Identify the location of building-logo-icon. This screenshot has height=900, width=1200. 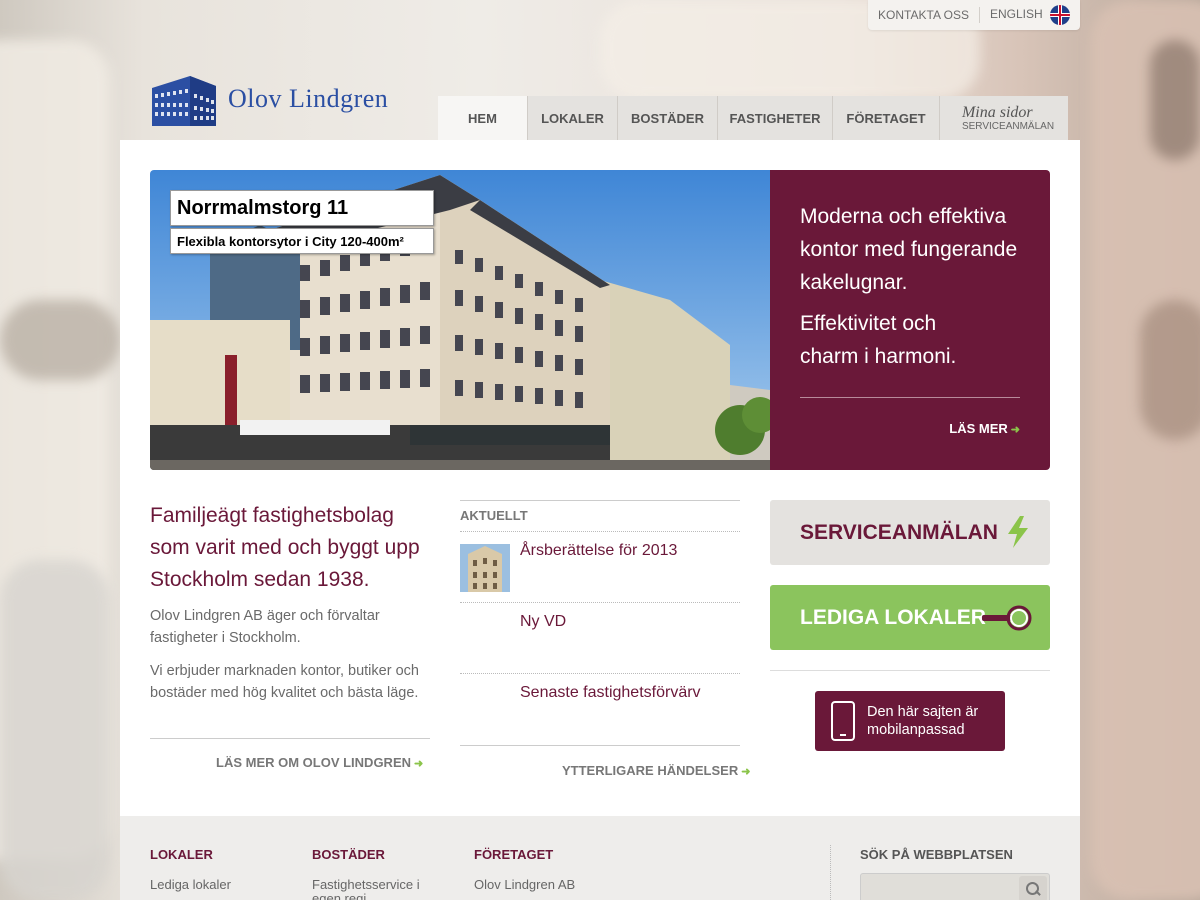
(184, 99).